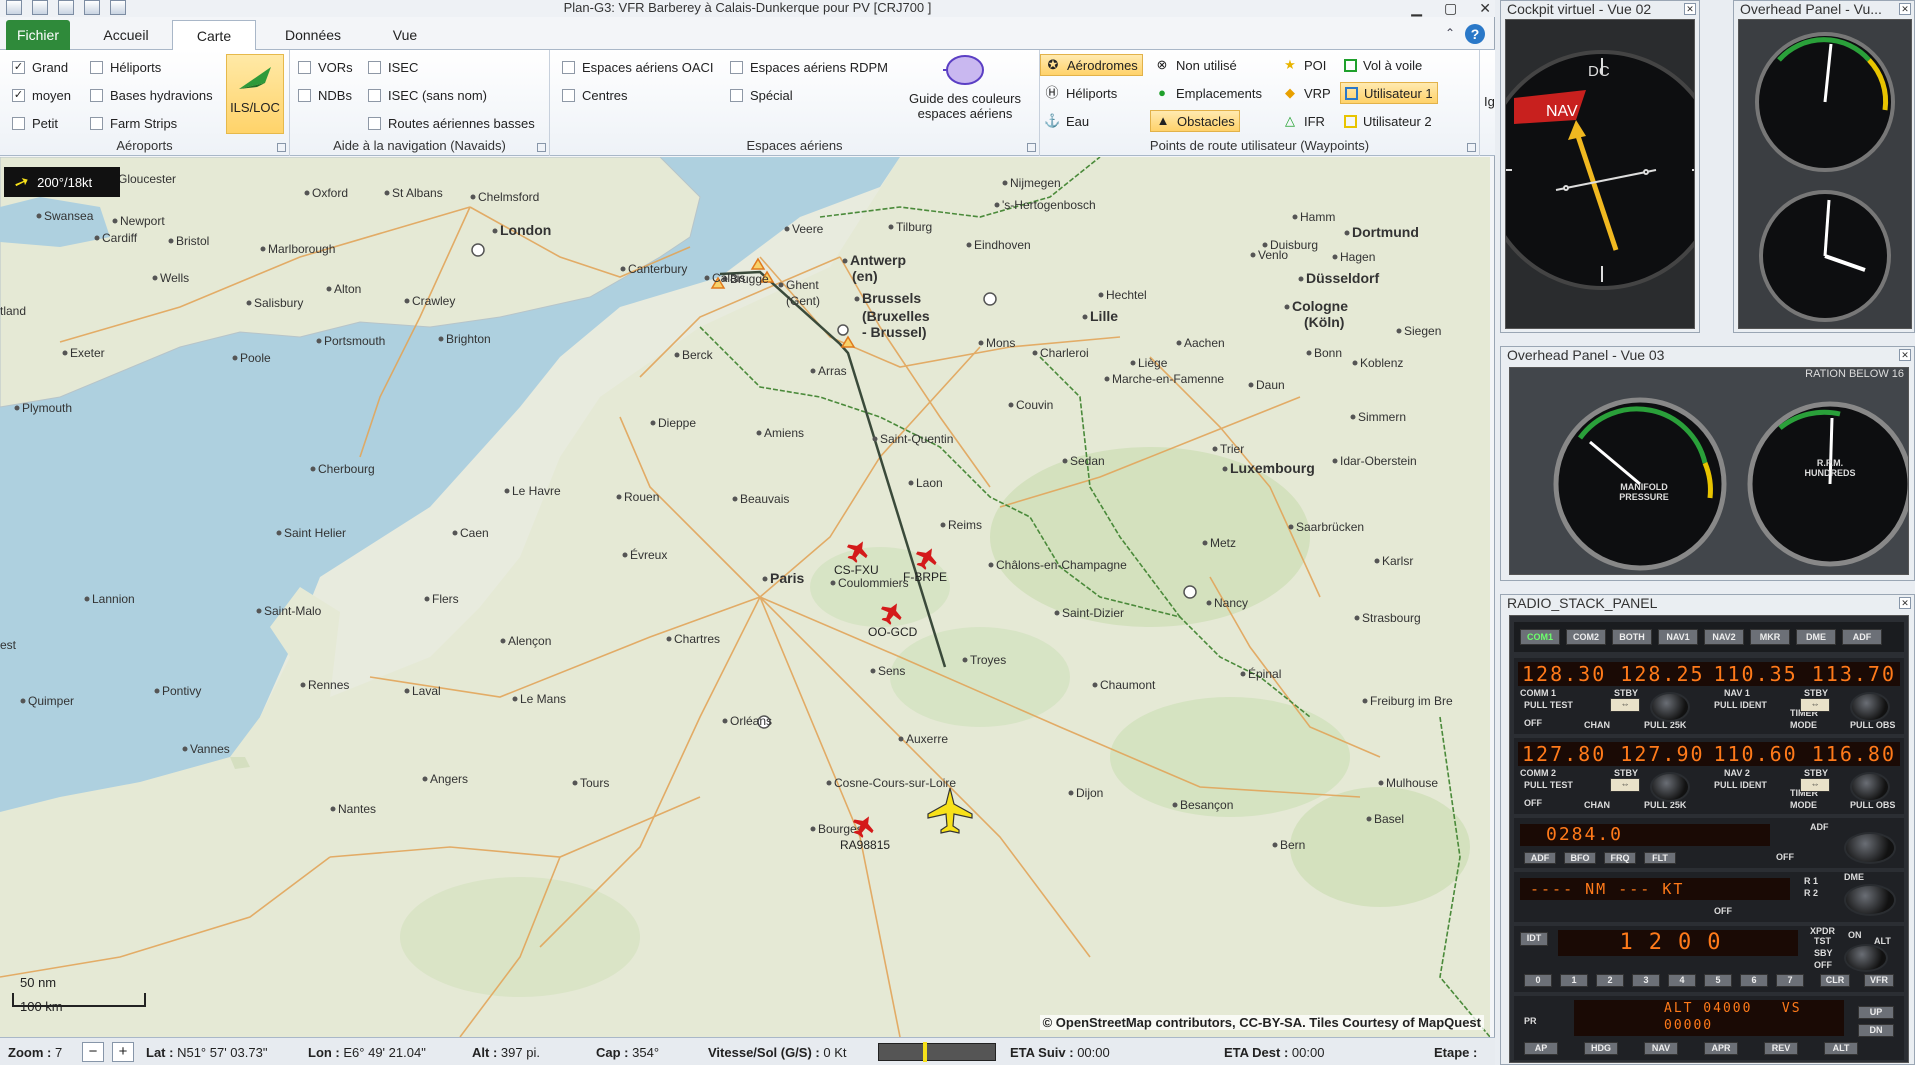 The image size is (1915, 1065). I want to click on xpdr-digit-button: 7, so click(1790, 980).